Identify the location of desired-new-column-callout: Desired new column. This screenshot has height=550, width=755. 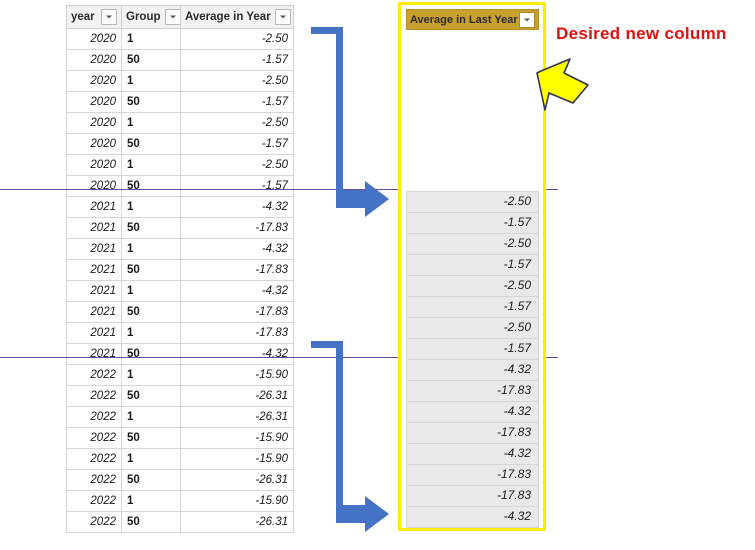
(641, 33).